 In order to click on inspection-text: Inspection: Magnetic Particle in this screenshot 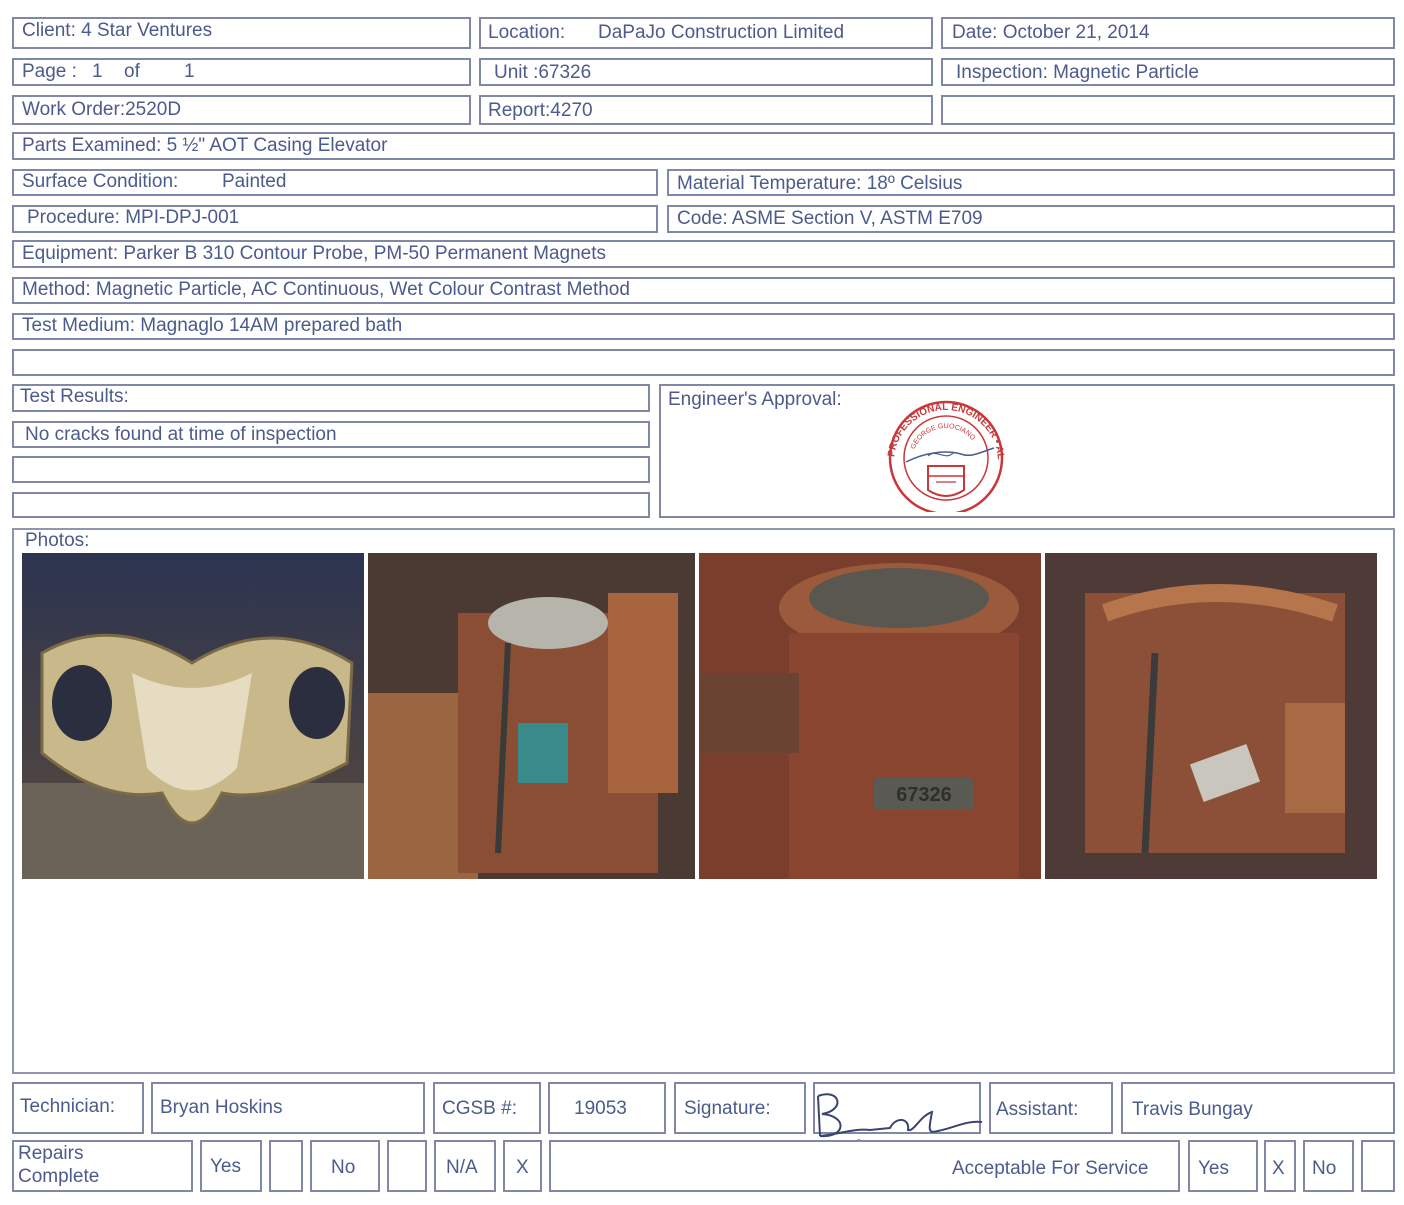, I will do `click(1077, 72)`.